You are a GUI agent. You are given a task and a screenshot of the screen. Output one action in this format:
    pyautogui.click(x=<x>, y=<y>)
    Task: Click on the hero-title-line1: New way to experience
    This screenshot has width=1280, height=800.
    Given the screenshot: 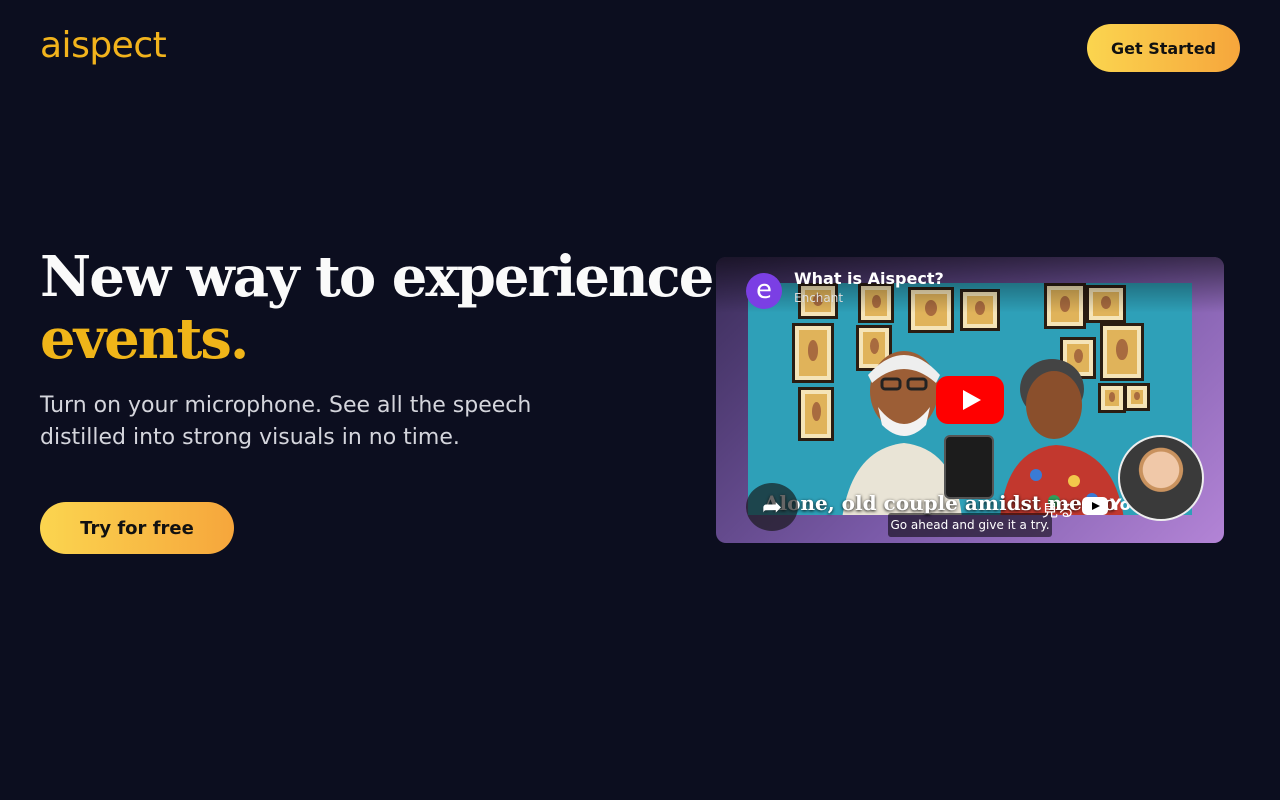 What is the action you would take?
    pyautogui.click(x=377, y=277)
    